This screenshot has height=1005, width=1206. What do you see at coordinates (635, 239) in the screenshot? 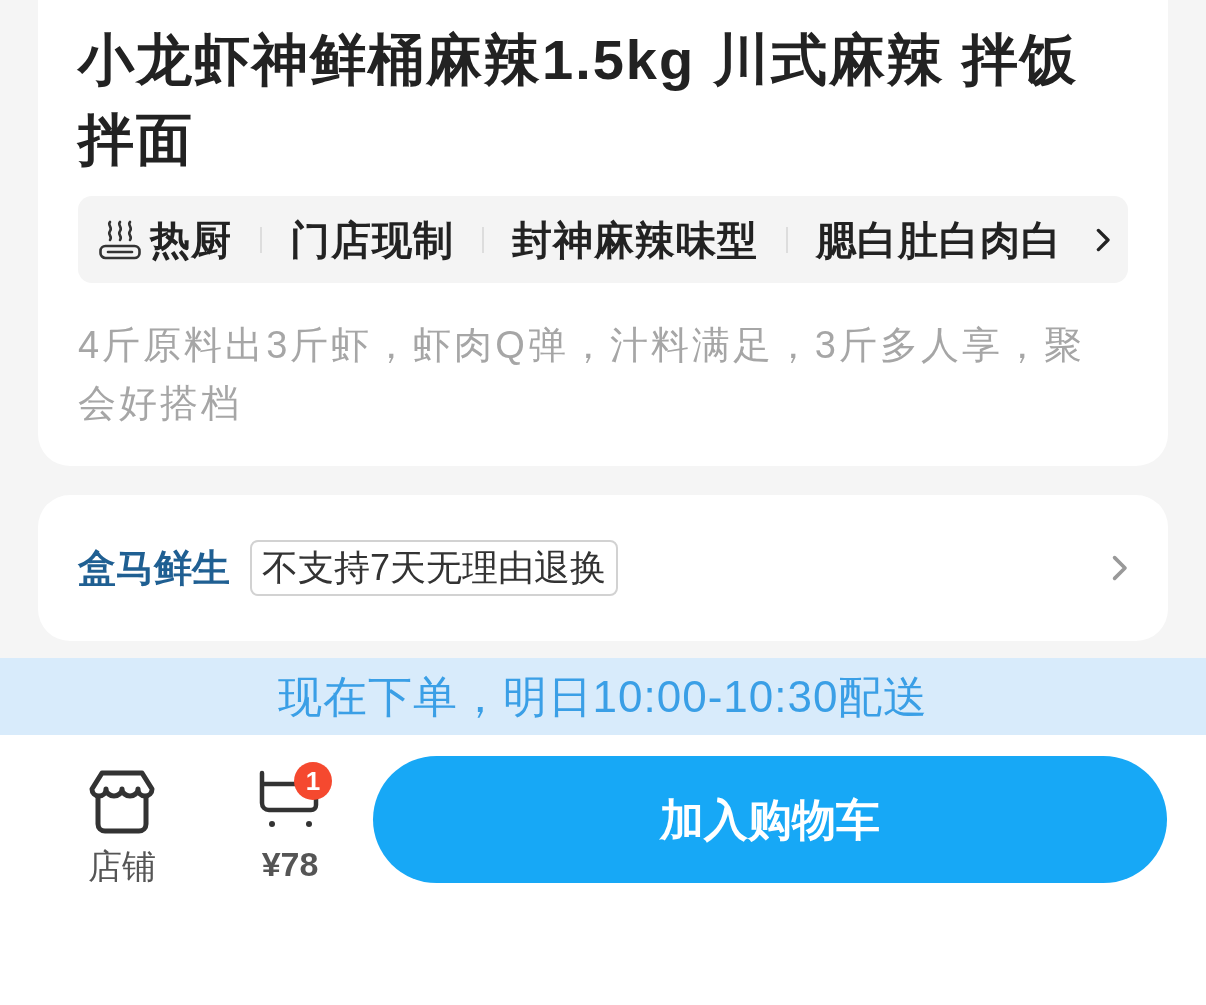
I see `feature-tag: 封神麻辣味型` at bounding box center [635, 239].